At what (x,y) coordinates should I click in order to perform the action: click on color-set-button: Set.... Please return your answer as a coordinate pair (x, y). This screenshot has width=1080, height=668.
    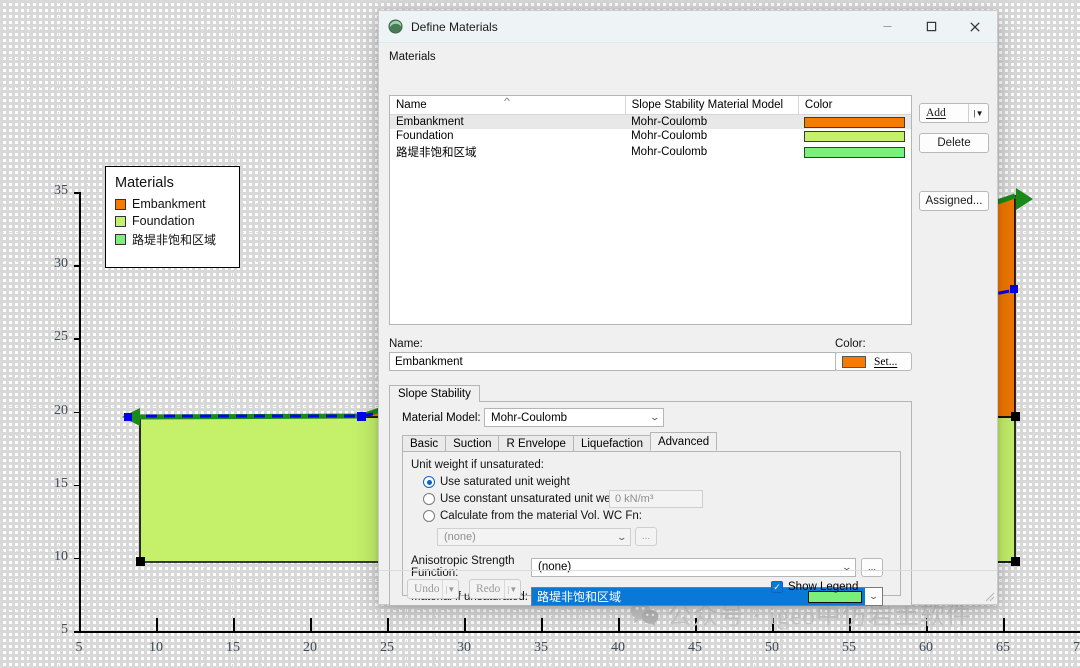
    Looking at the image, I should click on (873, 361).